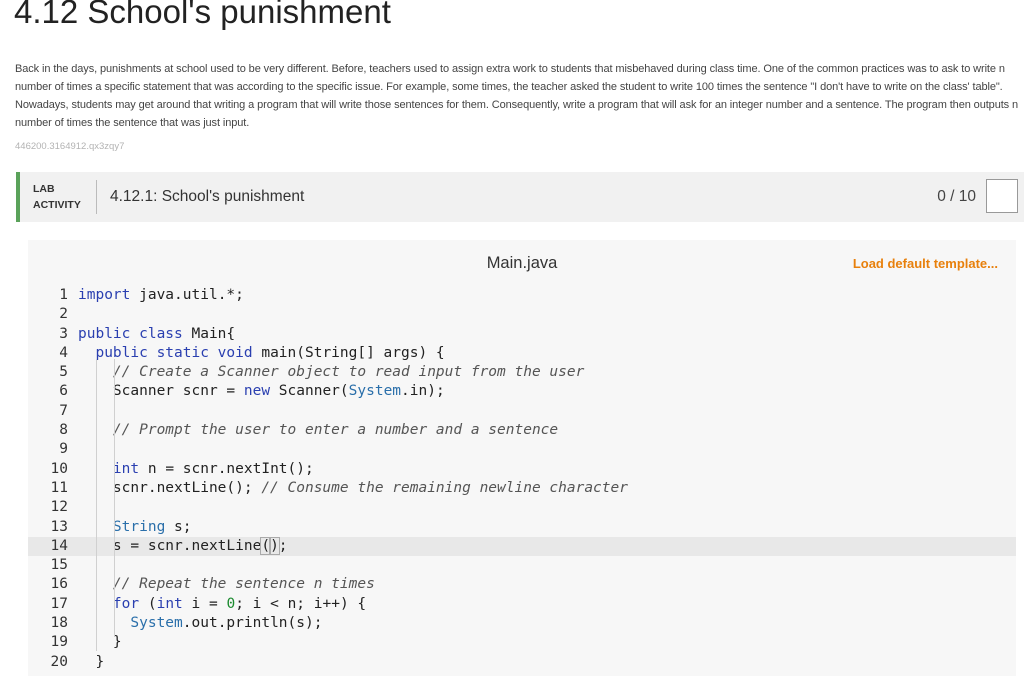 Image resolution: width=1024 pixels, height=676 pixels. Describe the element at coordinates (63, 410) in the screenshot. I see `line-number: 7` at that location.